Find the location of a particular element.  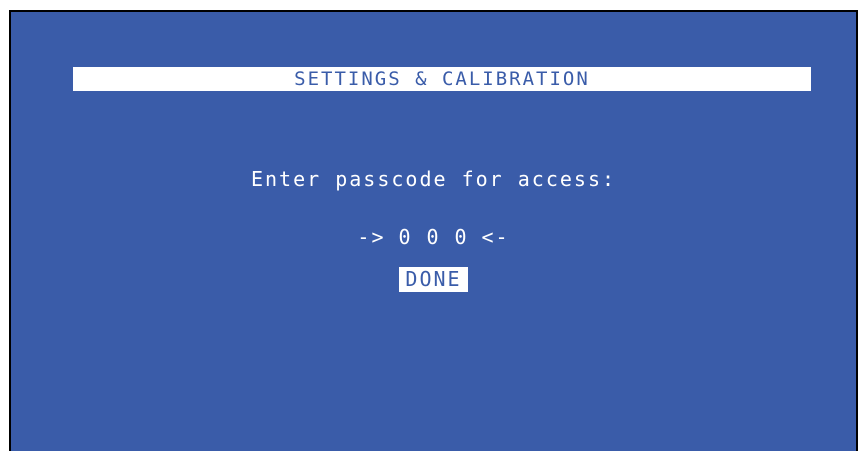

page-title: SETTINGS & CALIBRATION is located at coordinates (442, 79).